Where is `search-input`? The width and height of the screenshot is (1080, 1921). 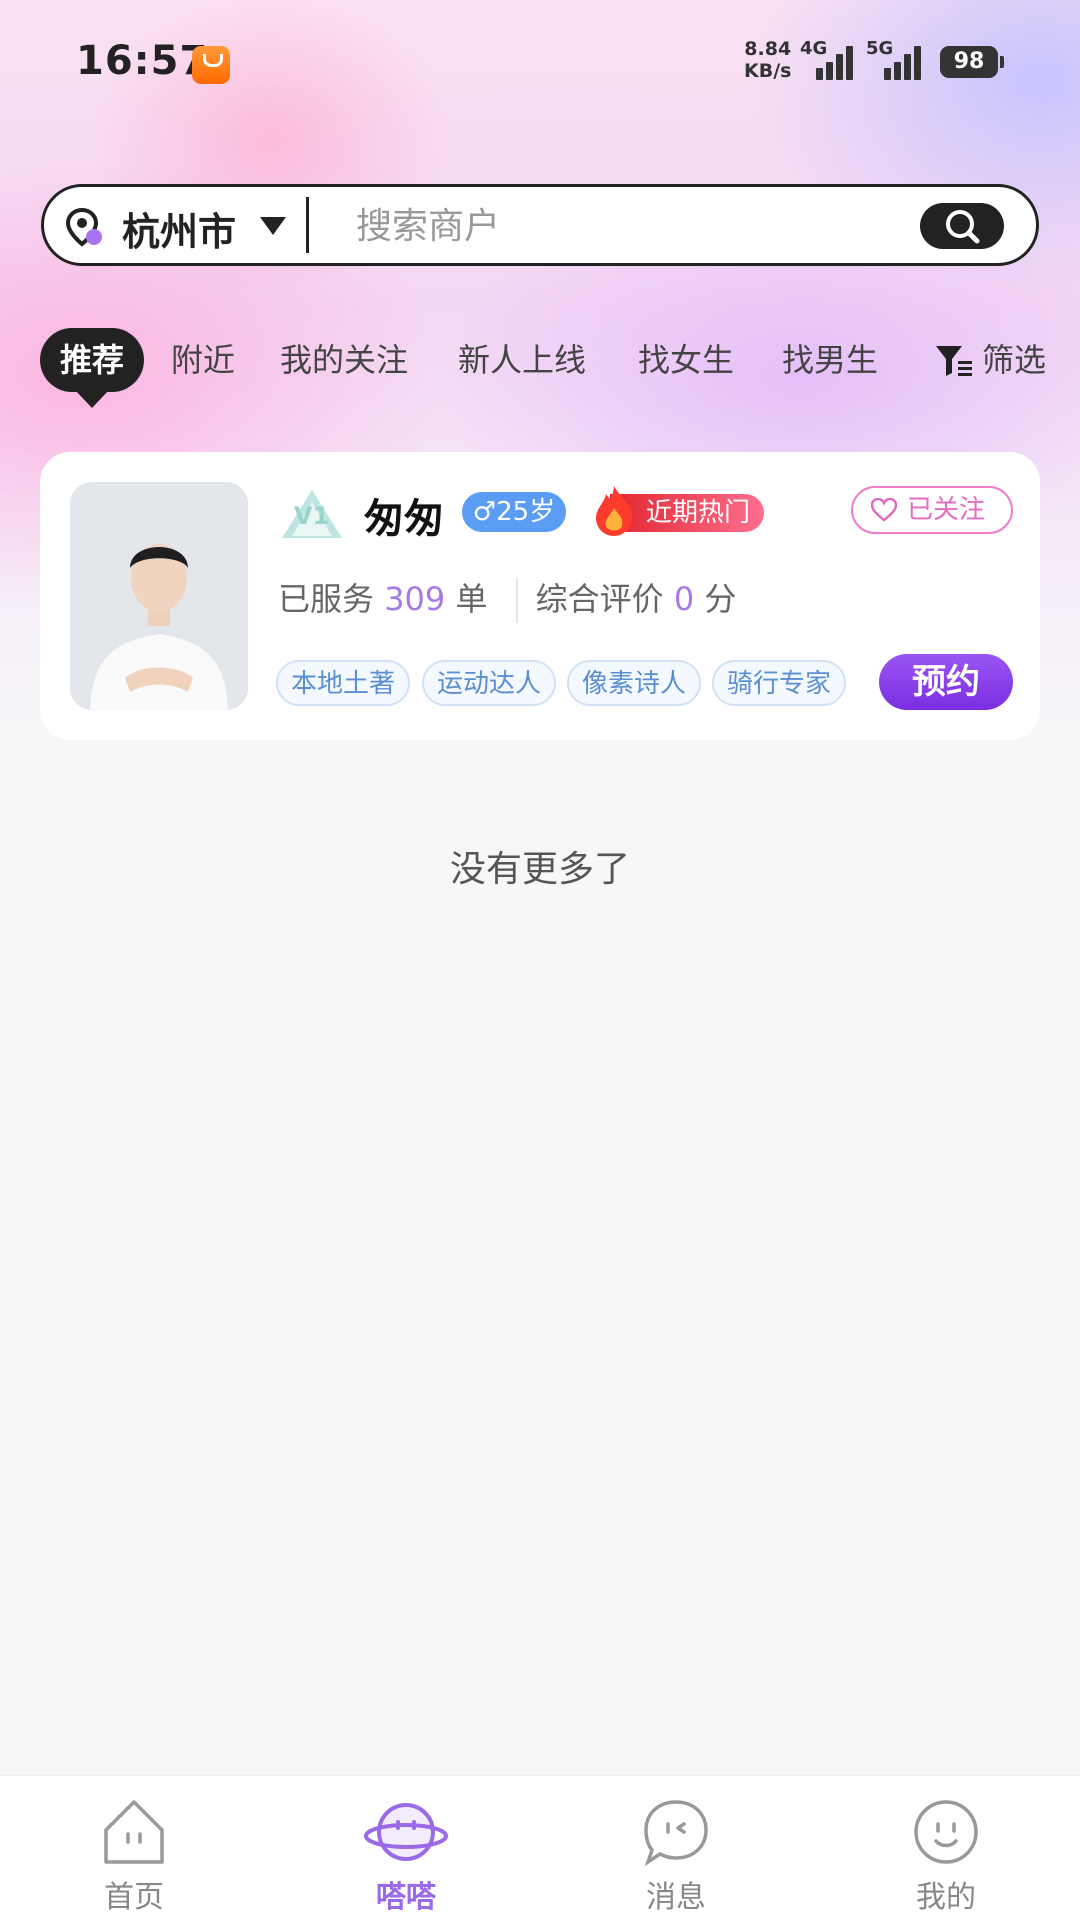 search-input is located at coordinates (656, 226).